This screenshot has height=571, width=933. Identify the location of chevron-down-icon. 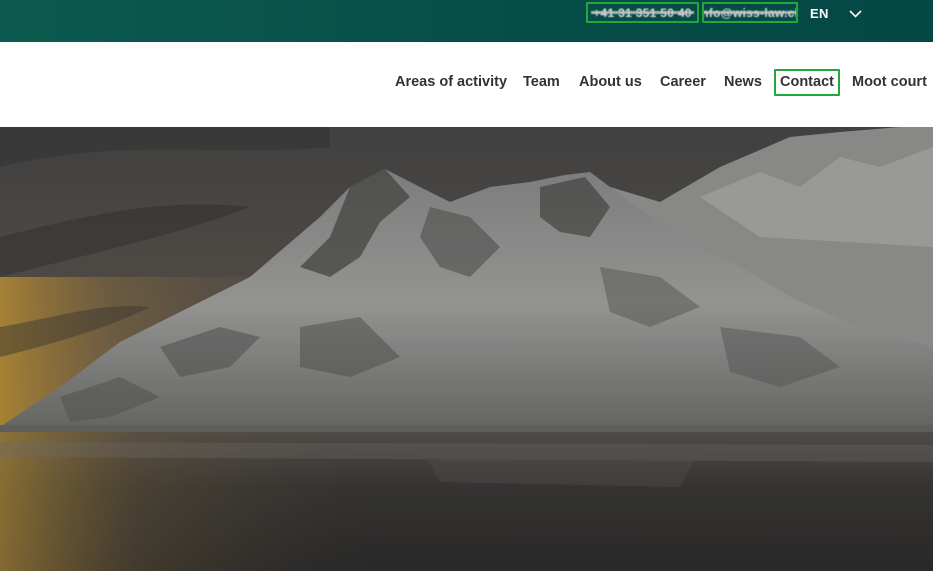
(855, 13).